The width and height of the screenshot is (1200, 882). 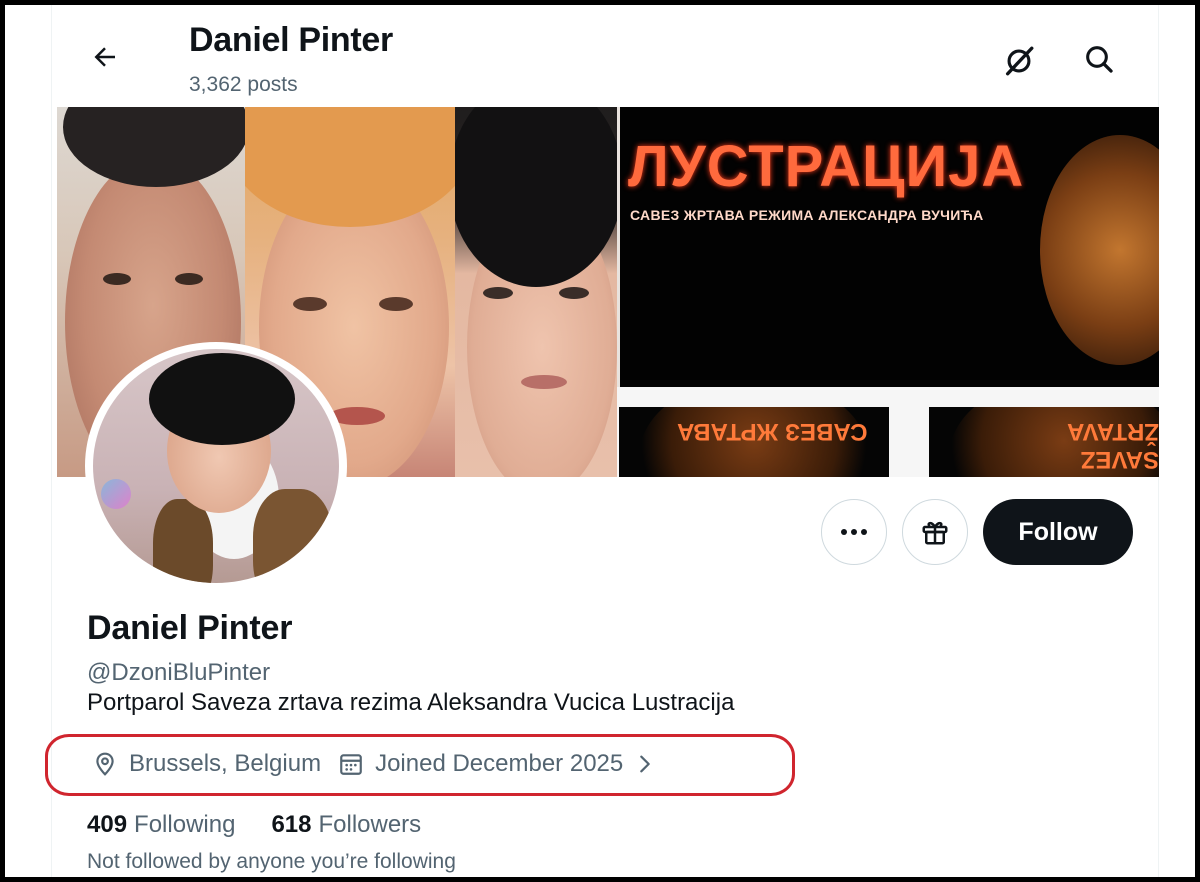 I want to click on grok-slash-icon, so click(x=1019, y=61).